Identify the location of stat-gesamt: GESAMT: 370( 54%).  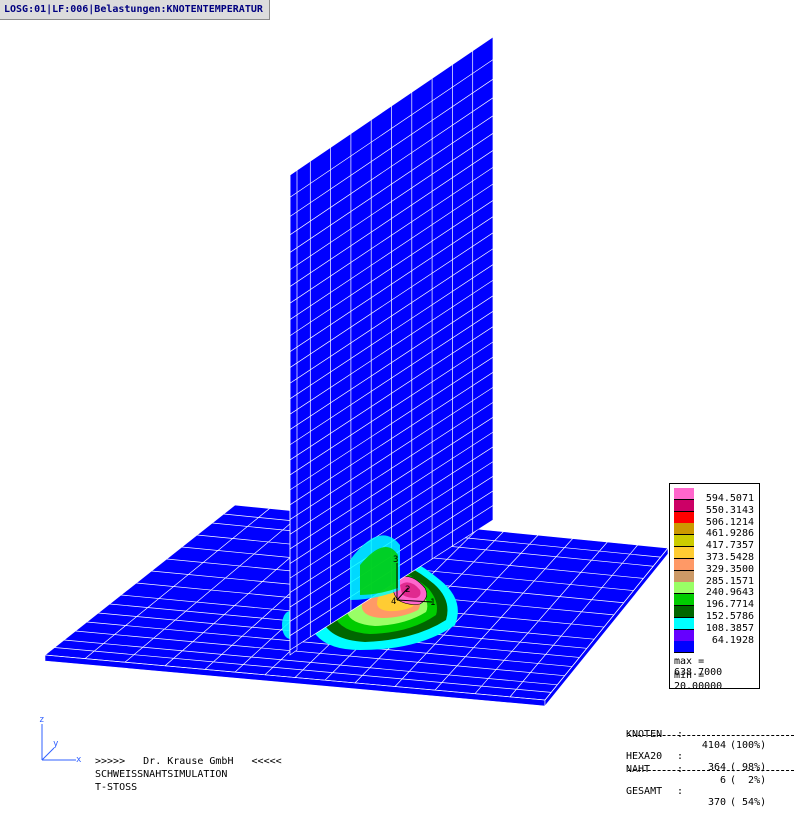
(696, 797).